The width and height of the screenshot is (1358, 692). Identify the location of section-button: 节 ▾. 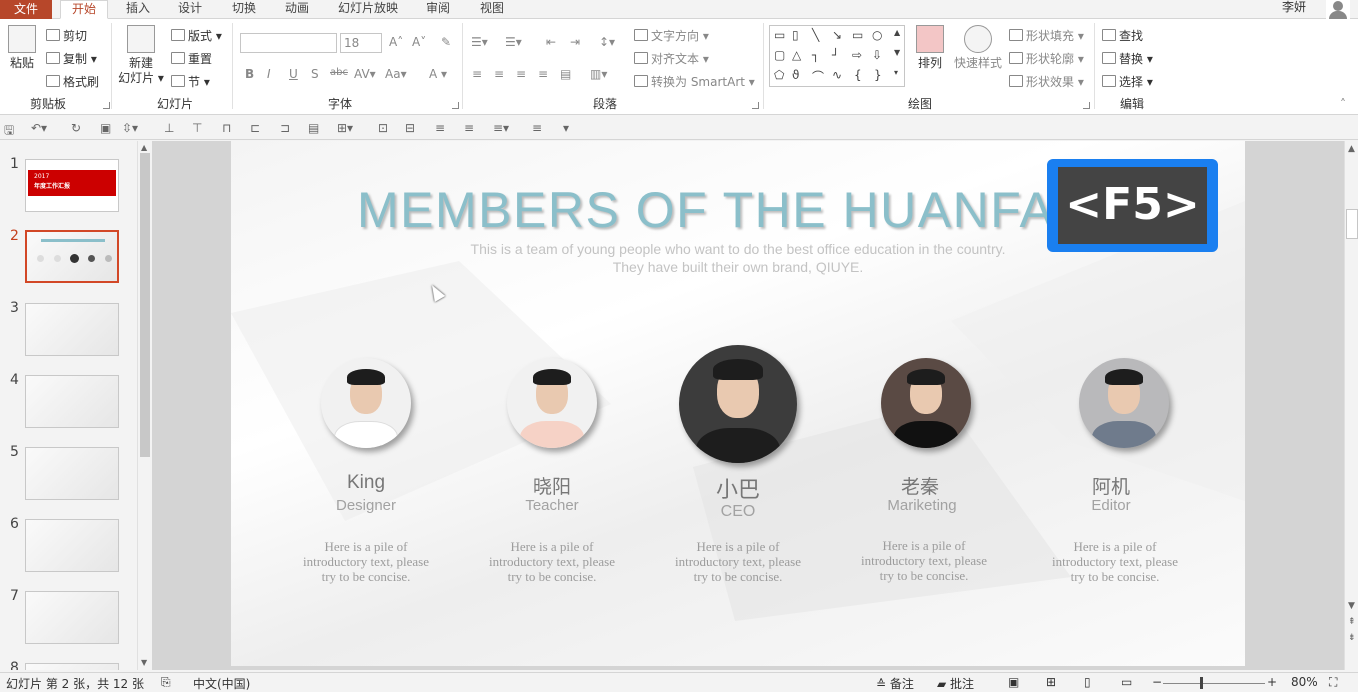
(190, 81).